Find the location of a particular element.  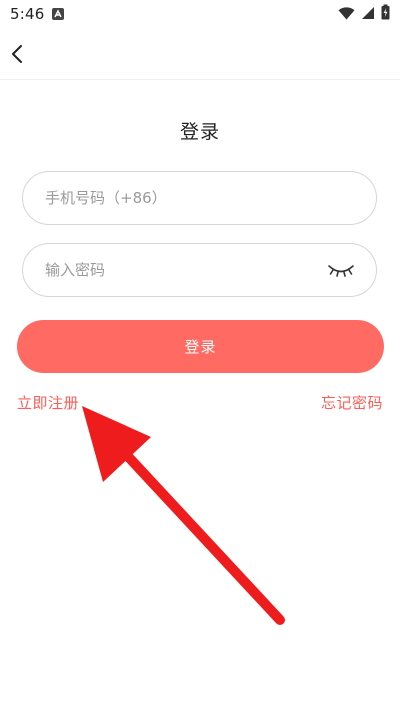

phone-field is located at coordinates (199, 198).